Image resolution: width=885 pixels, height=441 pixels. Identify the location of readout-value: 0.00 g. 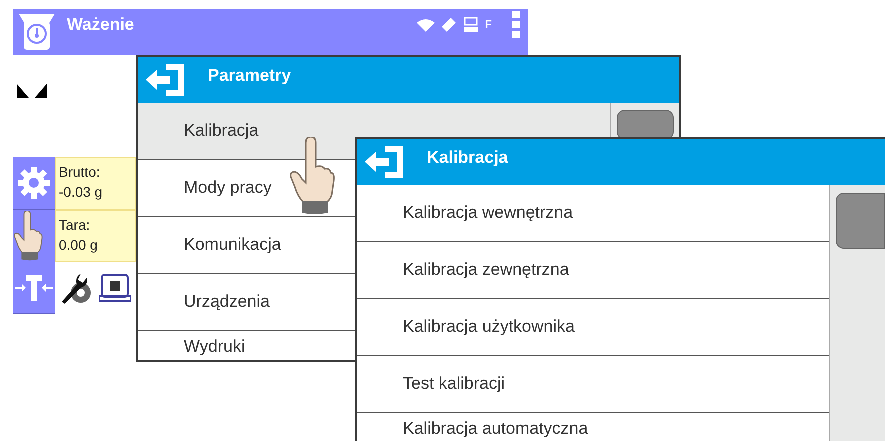
(79, 245).